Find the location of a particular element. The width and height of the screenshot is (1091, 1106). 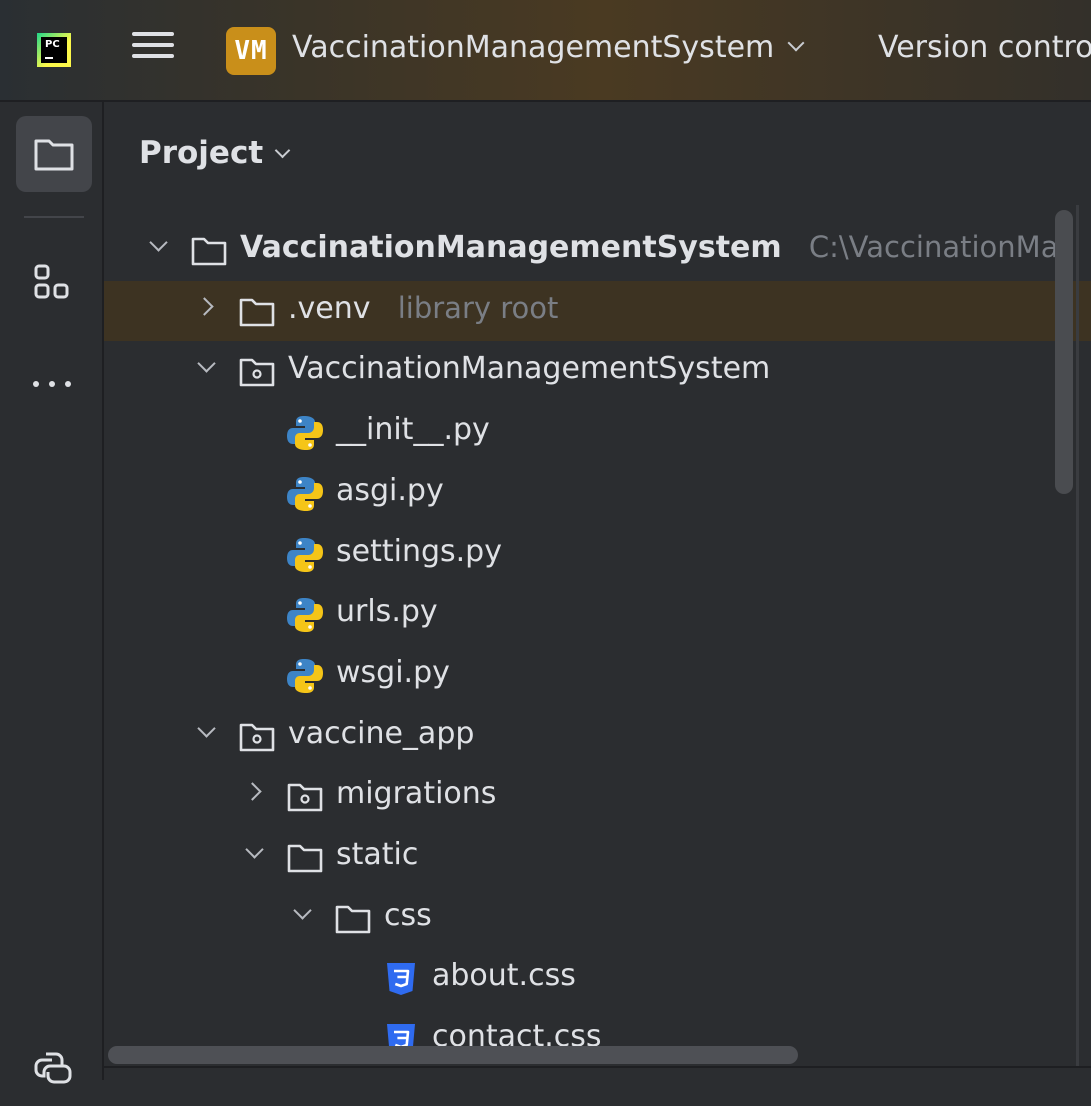

tree-row: settings.py is located at coordinates (597, 554).